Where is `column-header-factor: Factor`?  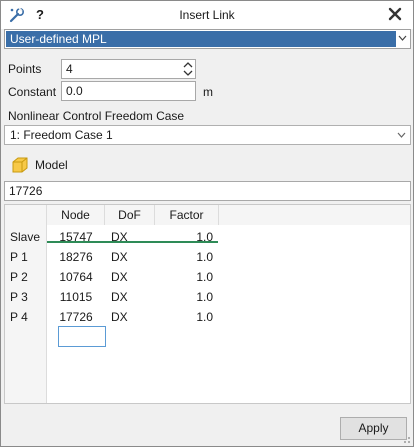 column-header-factor: Factor is located at coordinates (187, 215).